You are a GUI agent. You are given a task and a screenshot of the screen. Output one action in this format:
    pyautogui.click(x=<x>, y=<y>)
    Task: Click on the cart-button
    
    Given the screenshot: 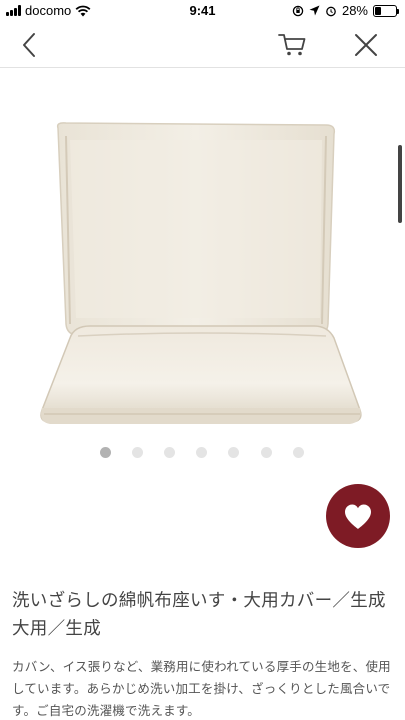 What is the action you would take?
    pyautogui.click(x=292, y=45)
    